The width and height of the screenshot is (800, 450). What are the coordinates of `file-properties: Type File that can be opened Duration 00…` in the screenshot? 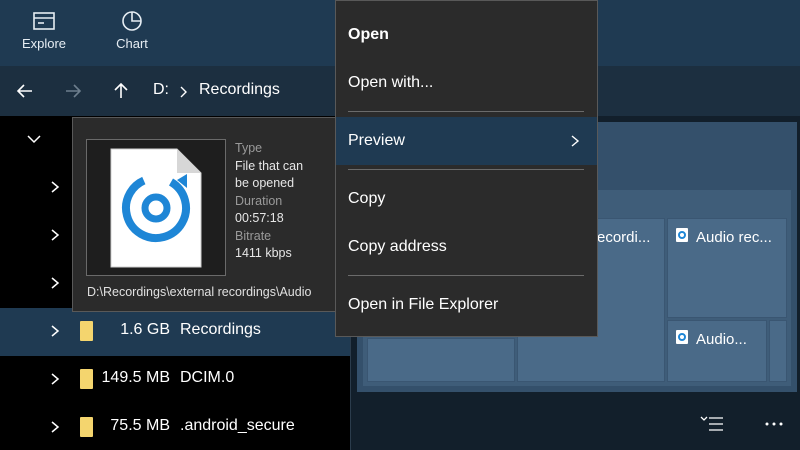 It's located at (269, 201).